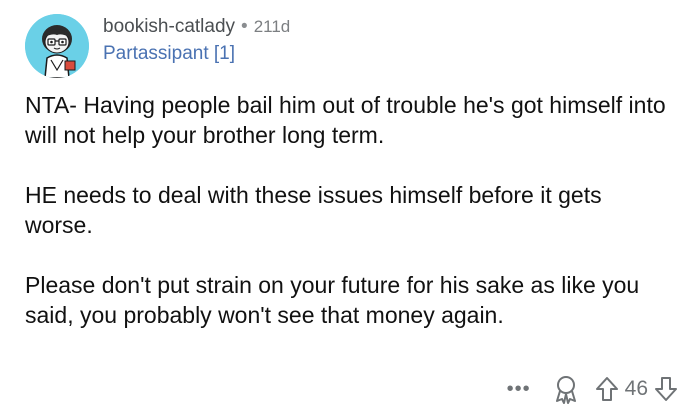 The width and height of the screenshot is (700, 417). I want to click on vote-controls: 46, so click(636, 389).